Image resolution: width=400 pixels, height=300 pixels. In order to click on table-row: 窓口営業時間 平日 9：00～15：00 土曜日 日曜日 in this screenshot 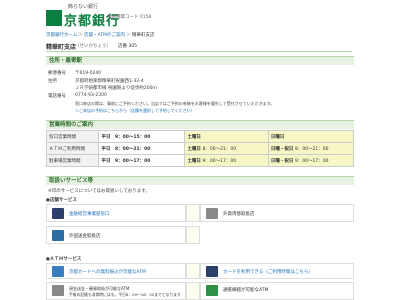, I will do `click(200, 136)`.